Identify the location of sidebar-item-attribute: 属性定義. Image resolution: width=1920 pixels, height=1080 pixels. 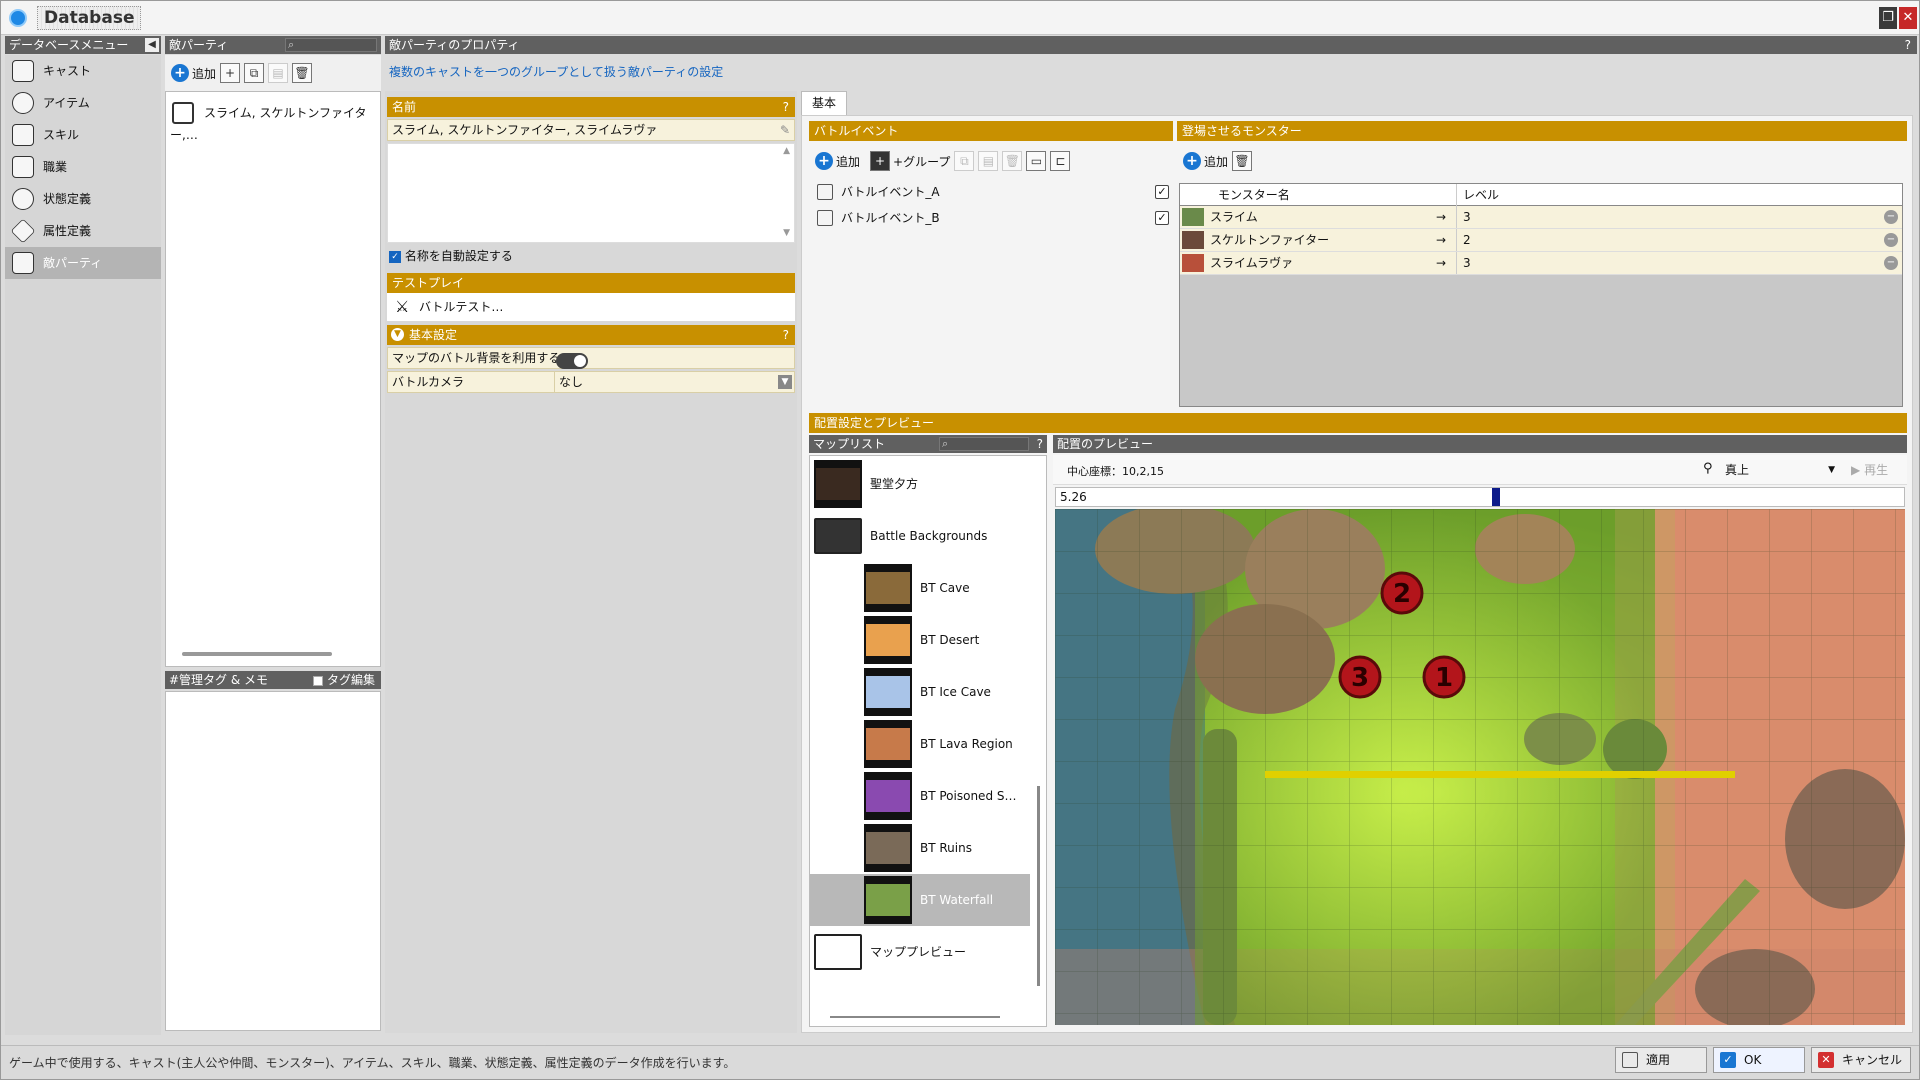
(83, 231).